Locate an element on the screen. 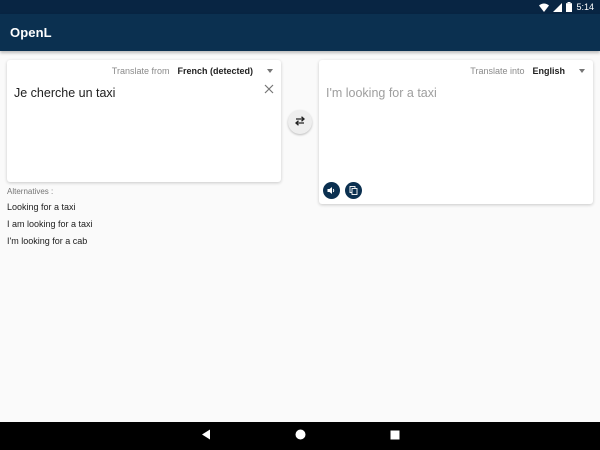 Image resolution: width=600 pixels, height=450 pixels. nav-recents-button is located at coordinates (395, 436).